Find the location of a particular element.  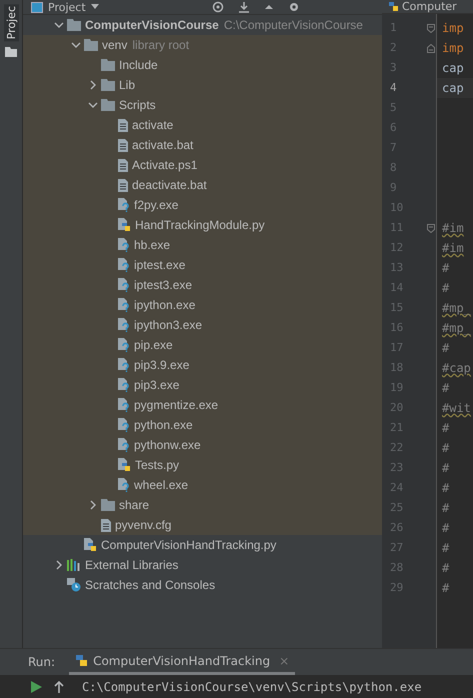

tree-item-label: External Libraries is located at coordinates (131, 565).